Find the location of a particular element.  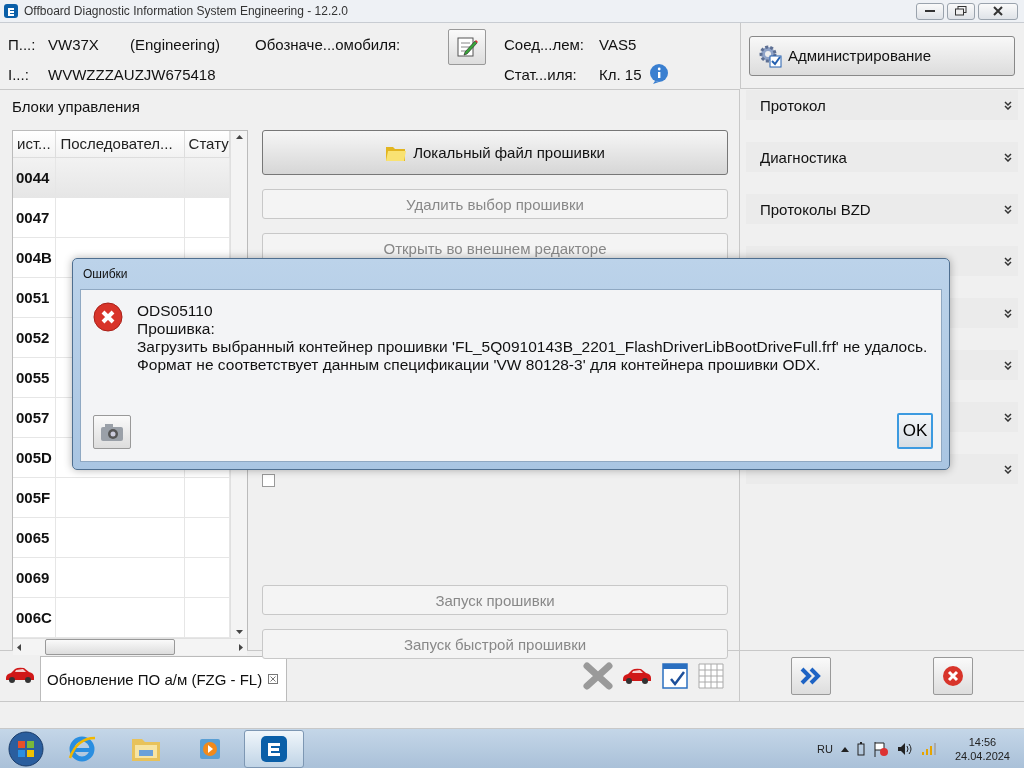

table-cell: 0044 is located at coordinates (35, 177).